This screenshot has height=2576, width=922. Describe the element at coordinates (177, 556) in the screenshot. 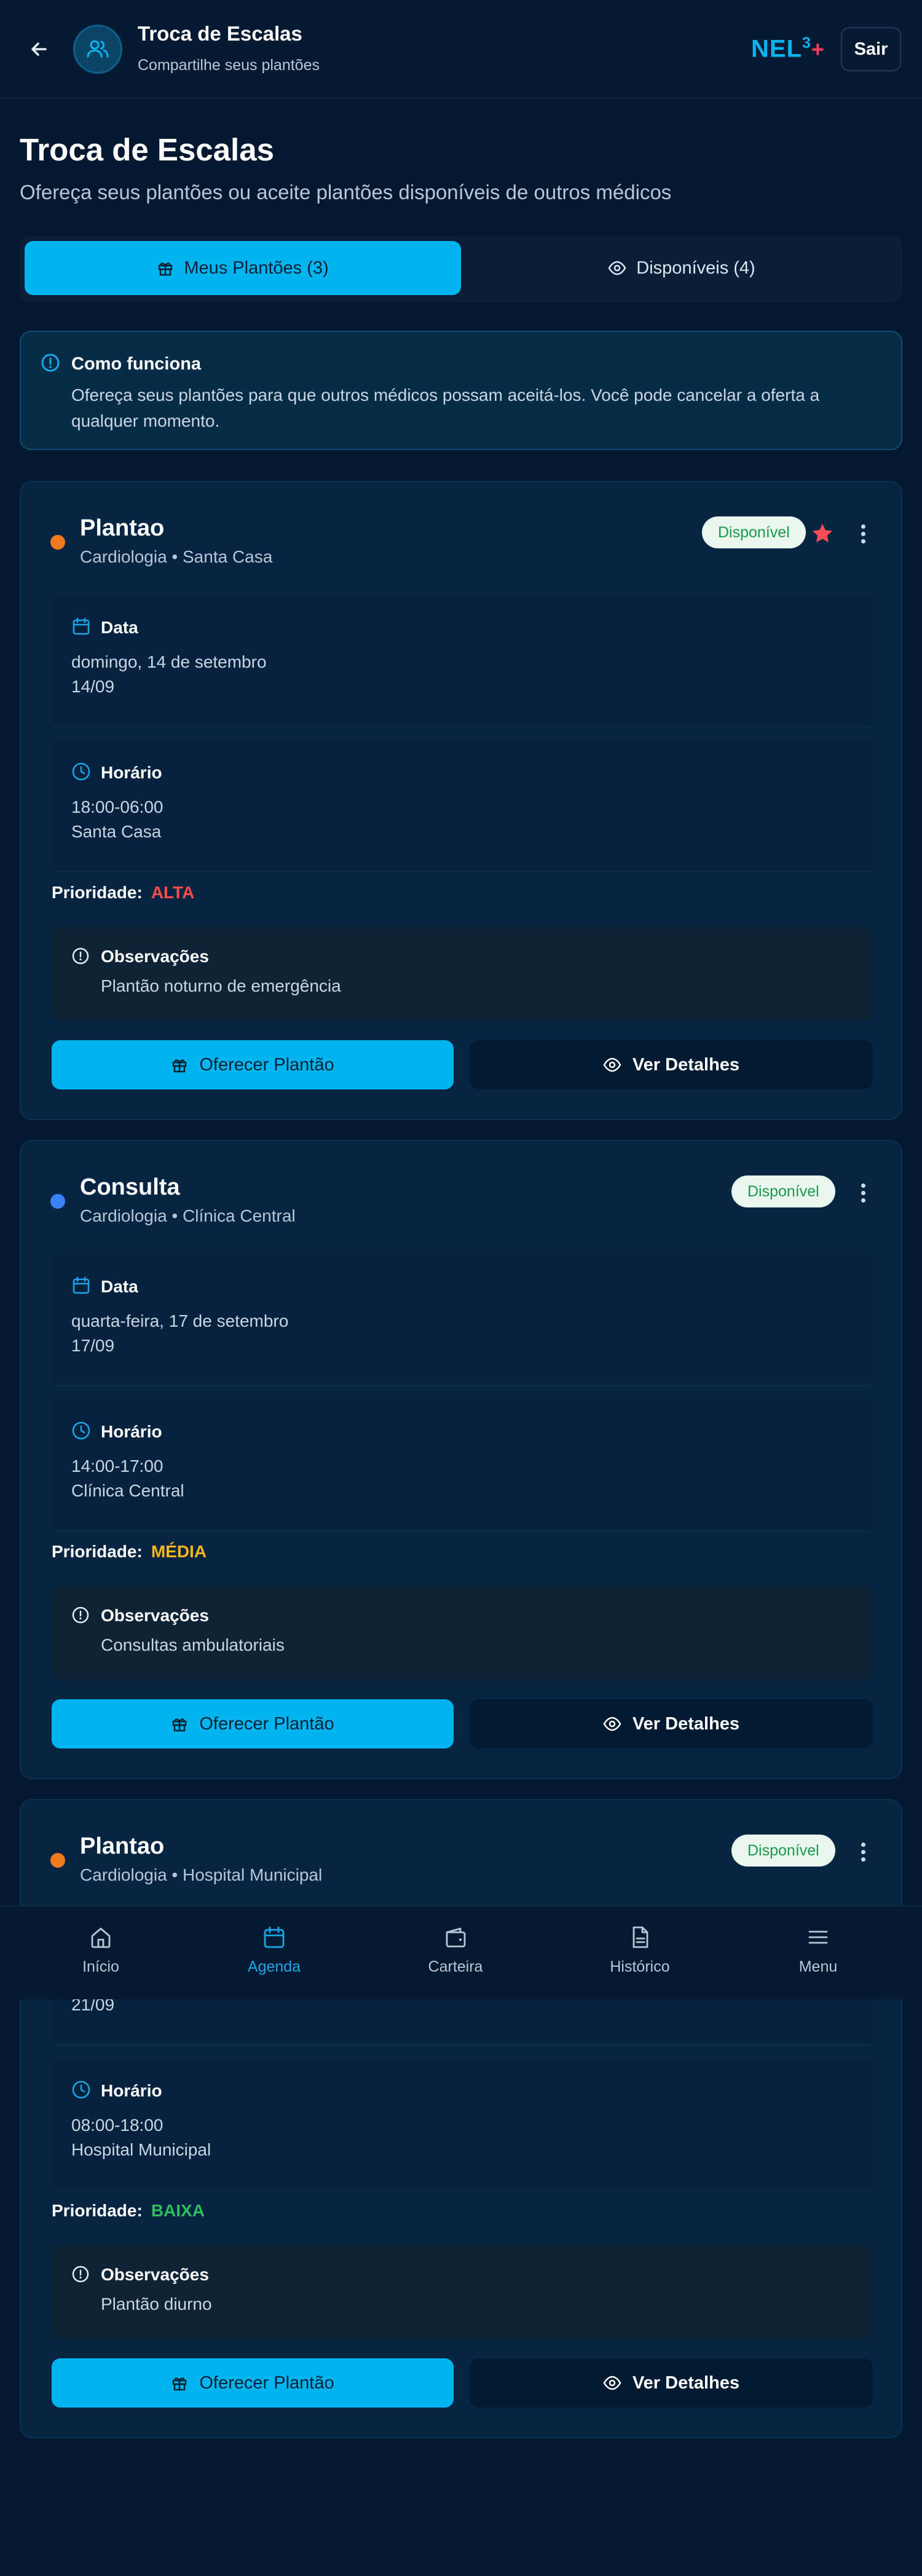

I see `shift-subtitle: Cardiologia • Santa Casa` at that location.